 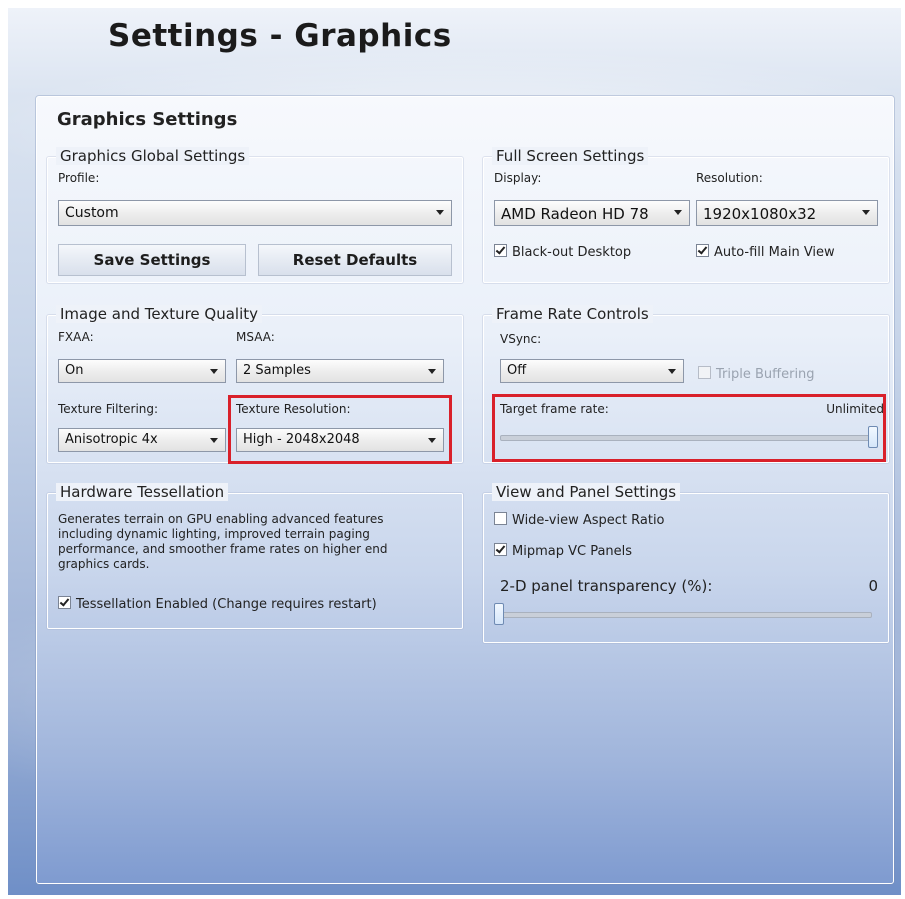 I want to click on vsync-select: Off, so click(x=592, y=371).